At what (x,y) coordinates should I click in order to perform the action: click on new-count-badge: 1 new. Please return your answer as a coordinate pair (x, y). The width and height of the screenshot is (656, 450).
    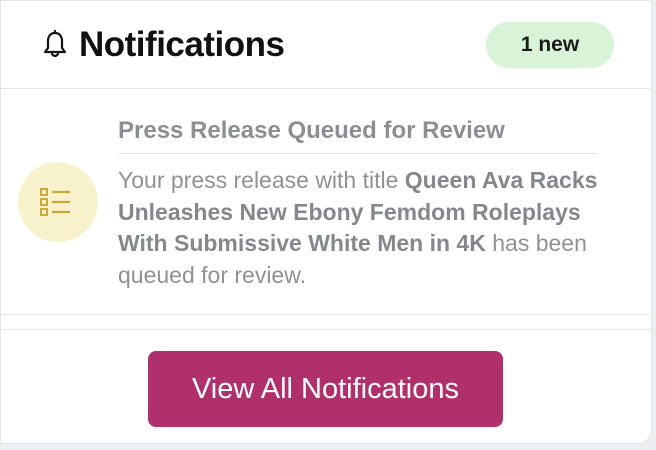
    Looking at the image, I should click on (550, 45).